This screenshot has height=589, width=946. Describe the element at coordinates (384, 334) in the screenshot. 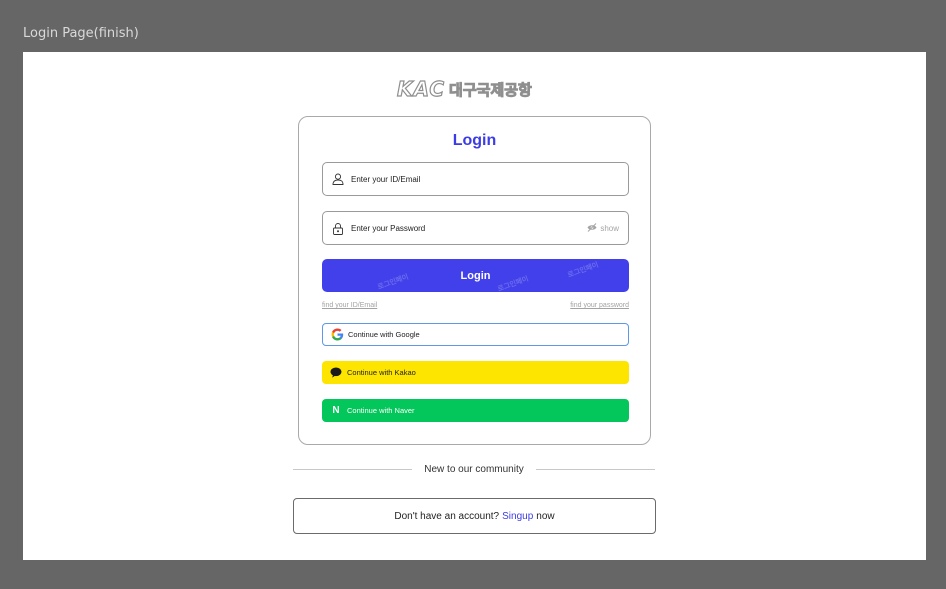

I see `google-login-label: Continue with Google` at that location.